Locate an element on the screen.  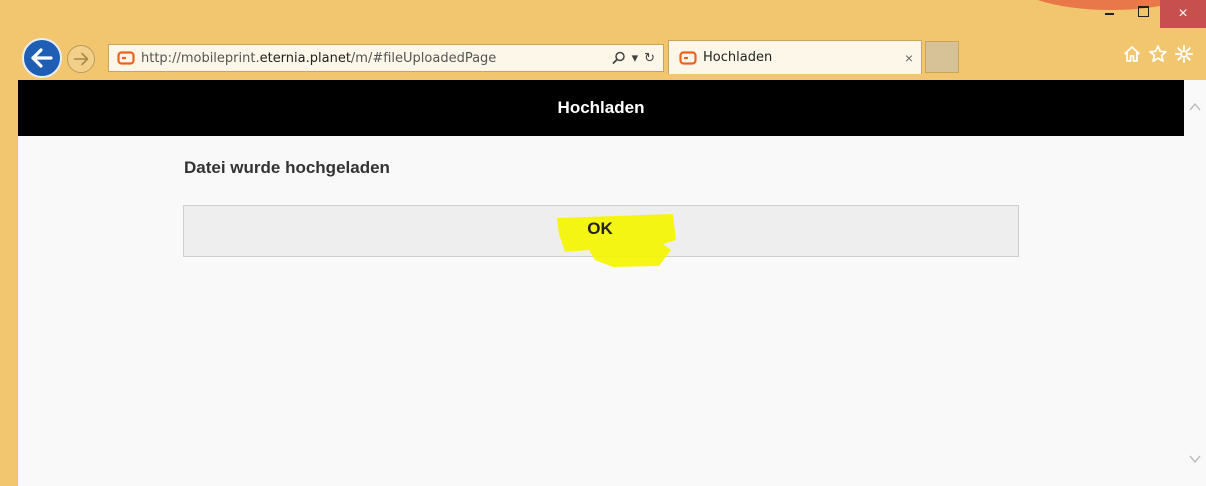
site-favicon-icon is located at coordinates (126, 58).